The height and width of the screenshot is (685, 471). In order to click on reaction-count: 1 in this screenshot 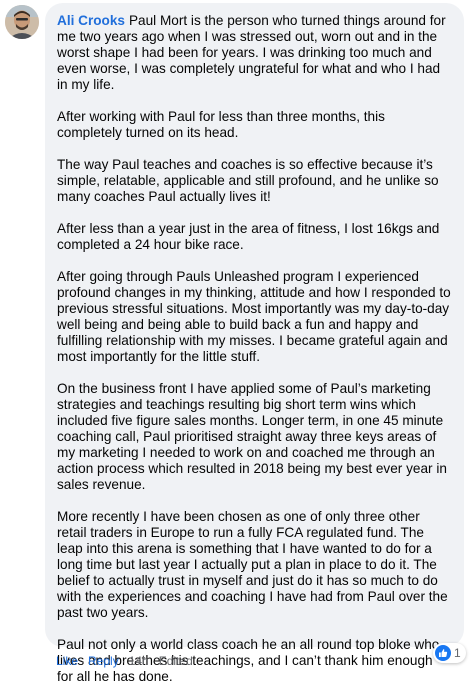, I will do `click(457, 653)`.